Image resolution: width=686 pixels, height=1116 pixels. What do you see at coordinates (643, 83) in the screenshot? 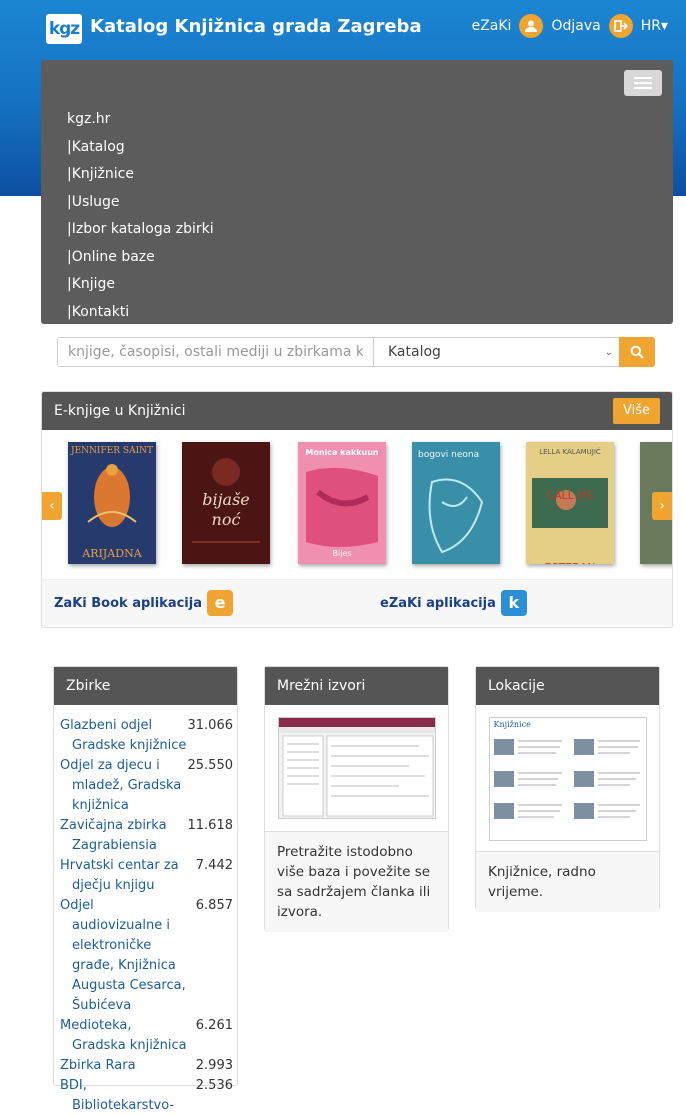
I see `hamburger-menu-icon` at bounding box center [643, 83].